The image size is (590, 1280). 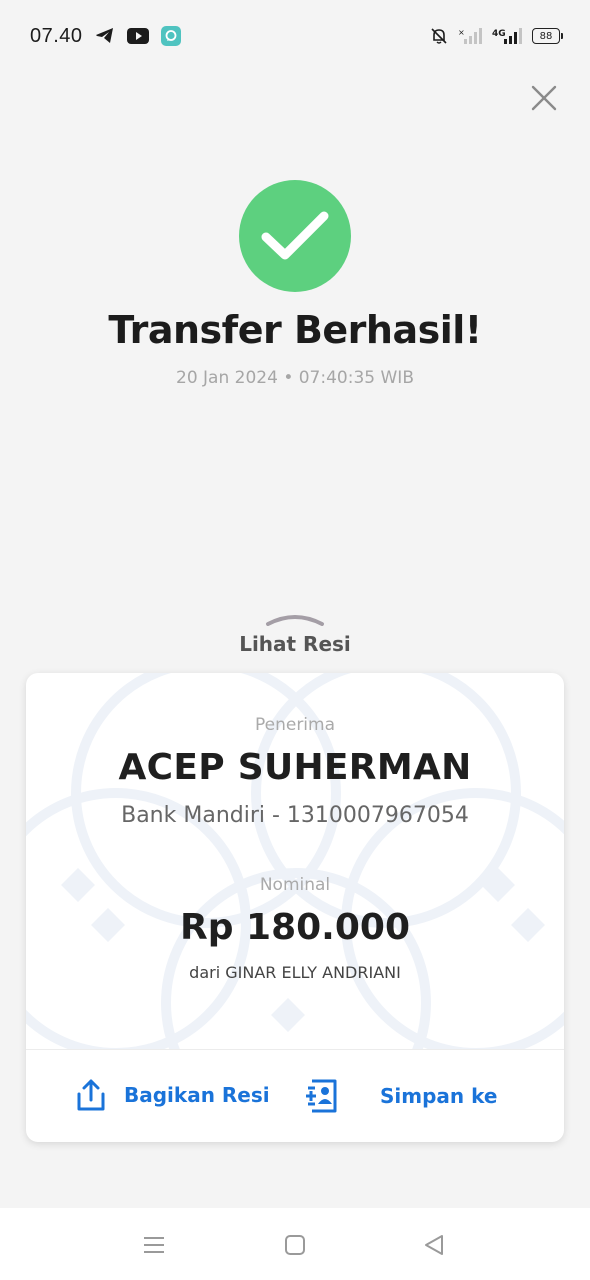 What do you see at coordinates (470, 36) in the screenshot?
I see `signal-icon: ×` at bounding box center [470, 36].